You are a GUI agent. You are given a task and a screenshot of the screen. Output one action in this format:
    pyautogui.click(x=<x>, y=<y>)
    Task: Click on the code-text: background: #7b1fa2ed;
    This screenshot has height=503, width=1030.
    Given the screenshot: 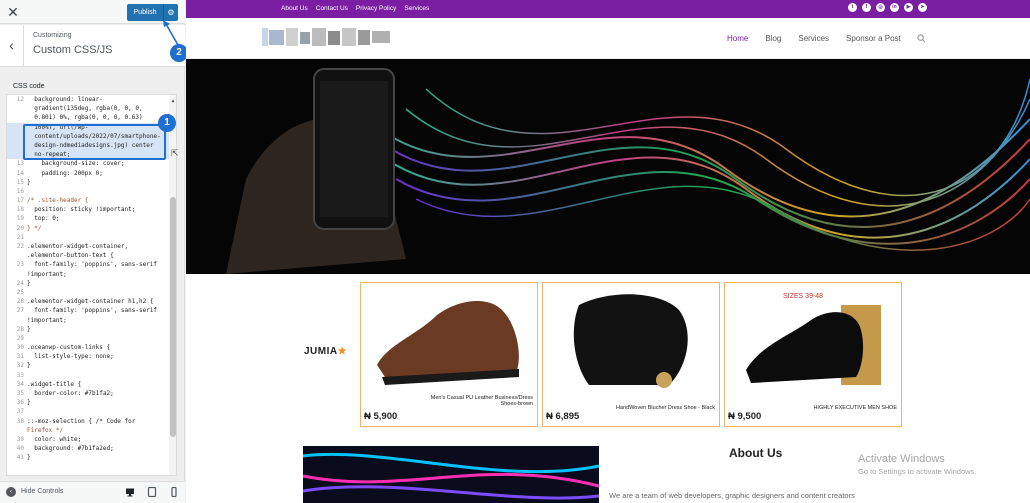 What is the action you would take?
    pyautogui.click(x=70, y=448)
    